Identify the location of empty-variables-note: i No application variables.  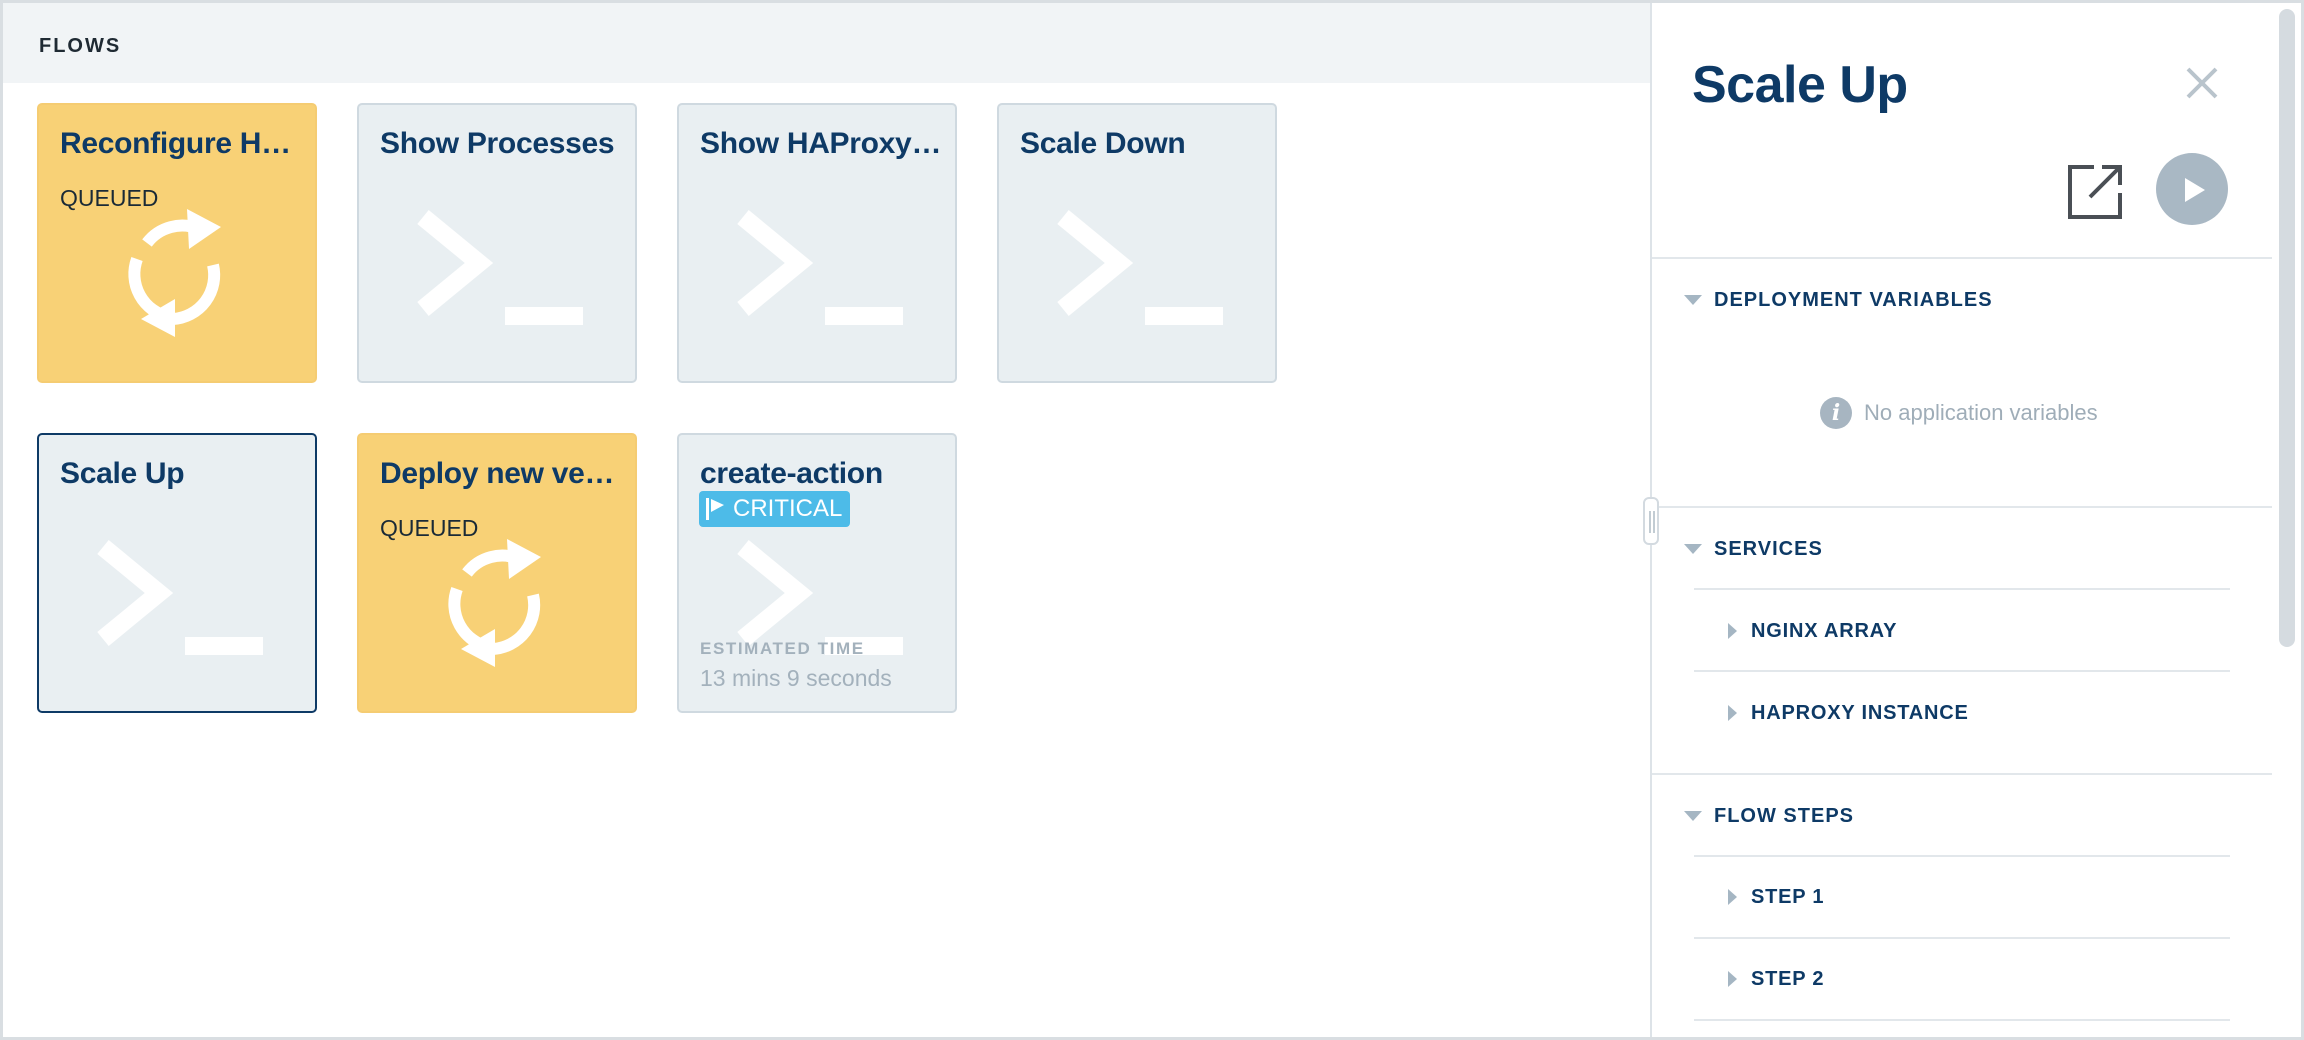
(1959, 413).